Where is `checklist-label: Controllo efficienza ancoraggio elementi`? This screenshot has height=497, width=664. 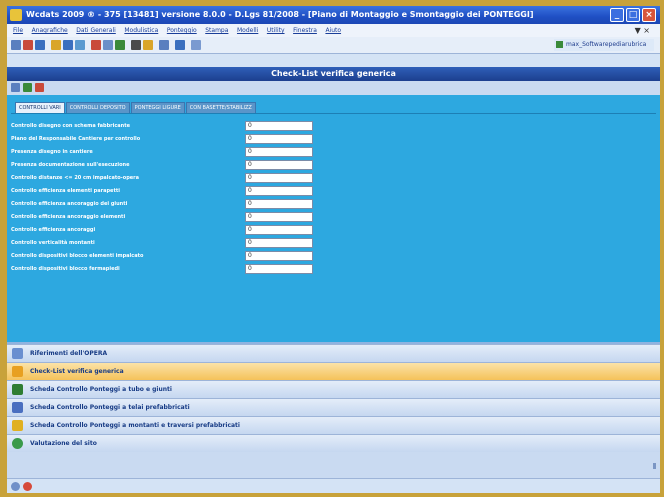 checklist-label: Controllo efficienza ancoraggio elementi is located at coordinates (68, 217).